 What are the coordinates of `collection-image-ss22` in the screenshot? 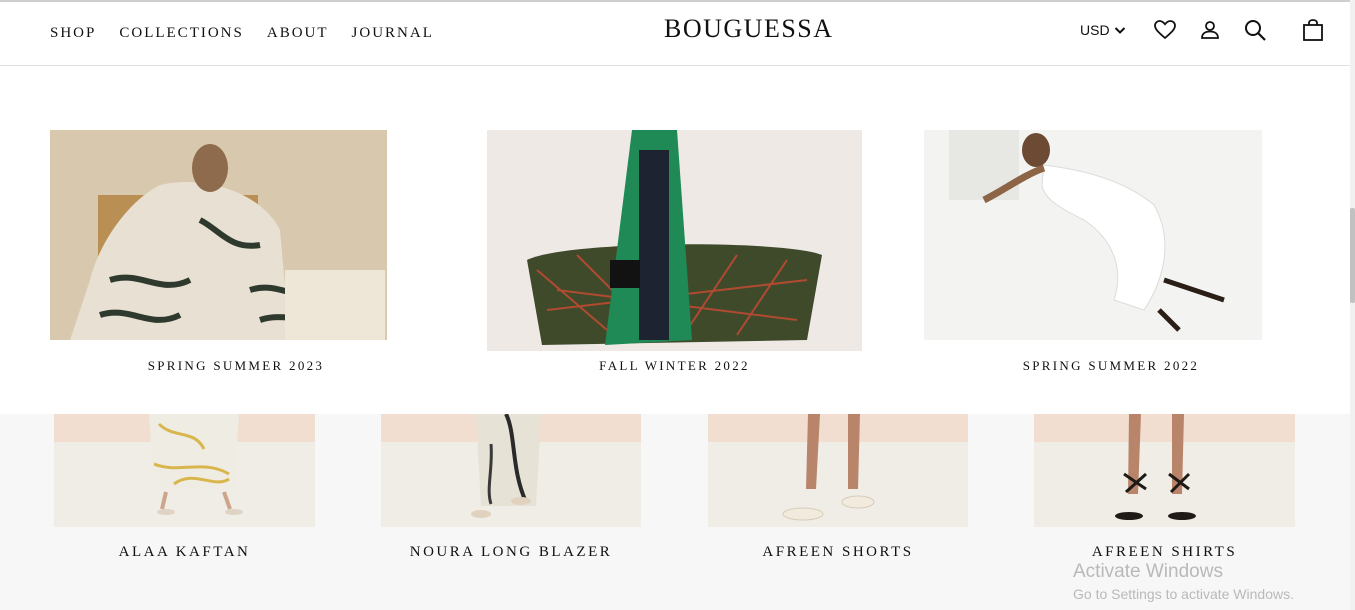 It's located at (1093, 235).